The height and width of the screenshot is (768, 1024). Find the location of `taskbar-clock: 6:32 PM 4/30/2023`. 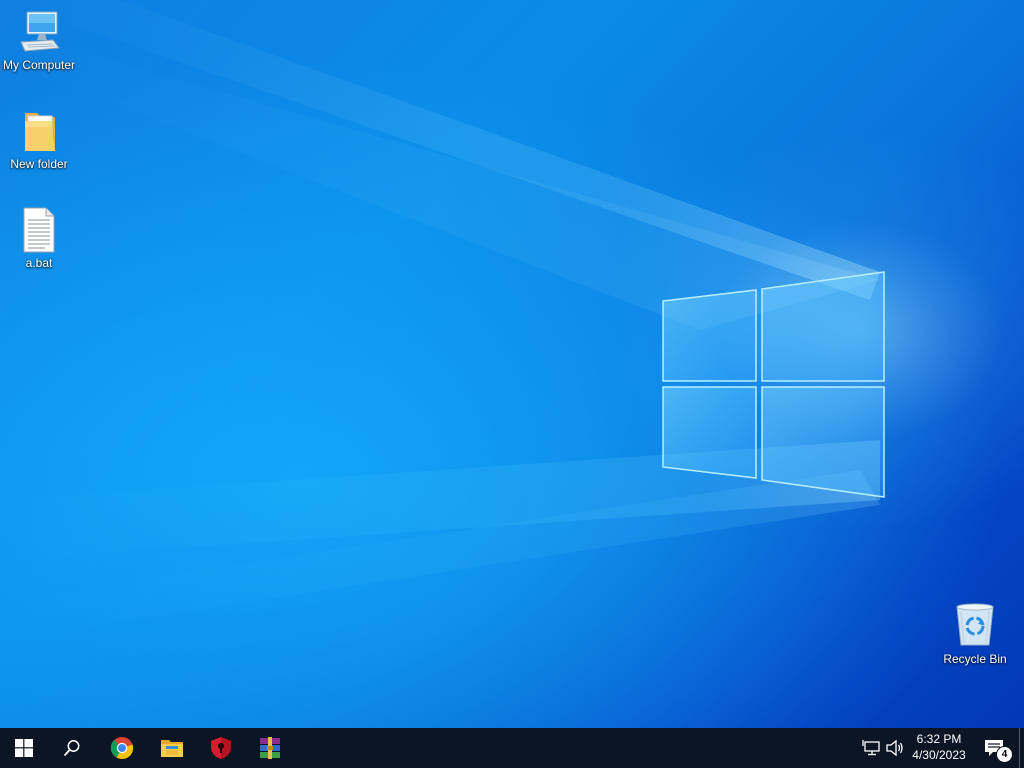

taskbar-clock: 6:32 PM 4/30/2023 is located at coordinates (939, 747).